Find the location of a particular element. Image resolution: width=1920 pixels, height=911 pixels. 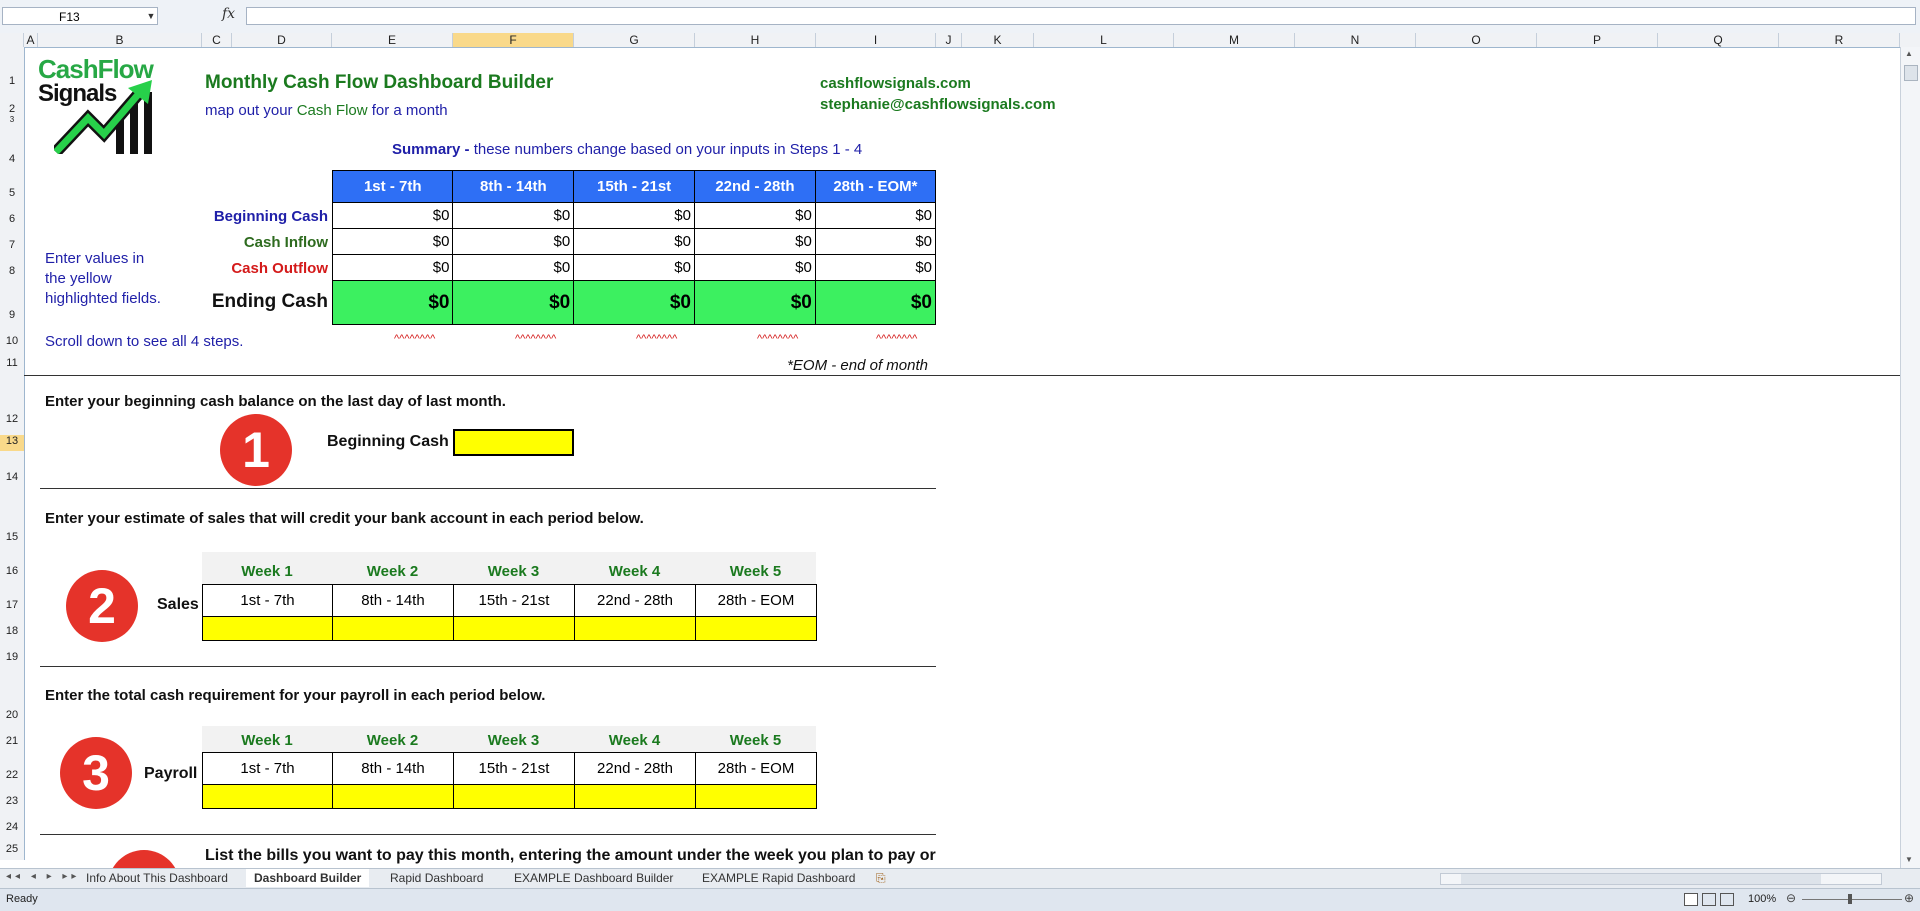

row-header: 7 is located at coordinates (12, 245).